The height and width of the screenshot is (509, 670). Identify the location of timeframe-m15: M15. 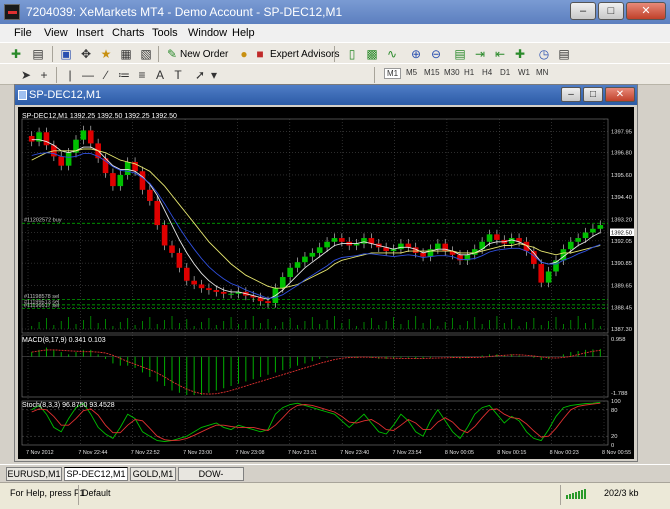
(432, 72).